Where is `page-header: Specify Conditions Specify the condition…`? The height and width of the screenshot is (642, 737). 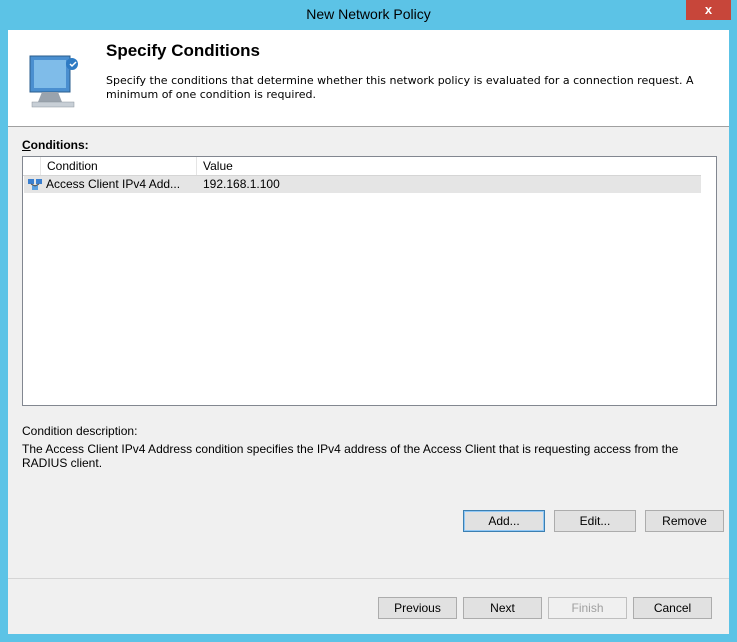 page-header: Specify Conditions Specify the condition… is located at coordinates (368, 78).